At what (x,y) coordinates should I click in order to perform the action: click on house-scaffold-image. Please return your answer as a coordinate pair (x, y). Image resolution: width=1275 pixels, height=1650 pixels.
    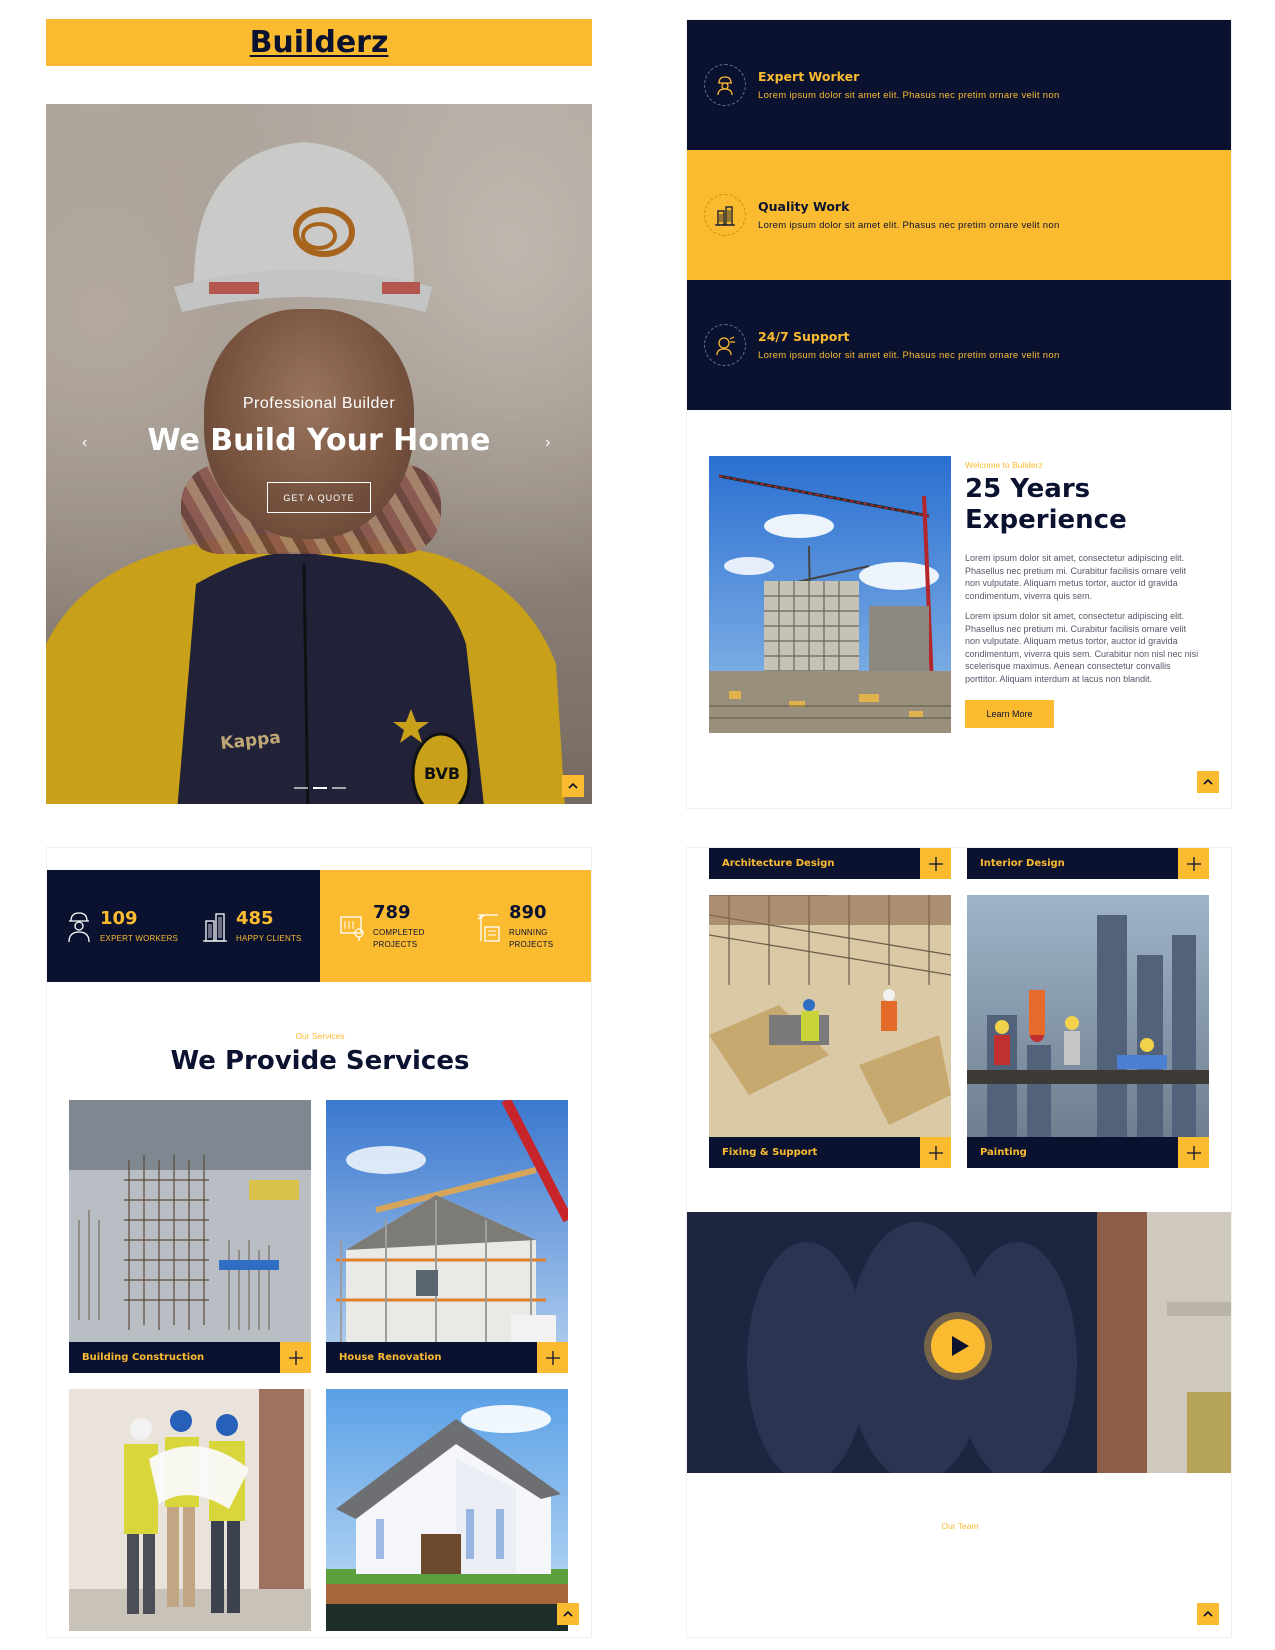
    Looking at the image, I should click on (447, 1221).